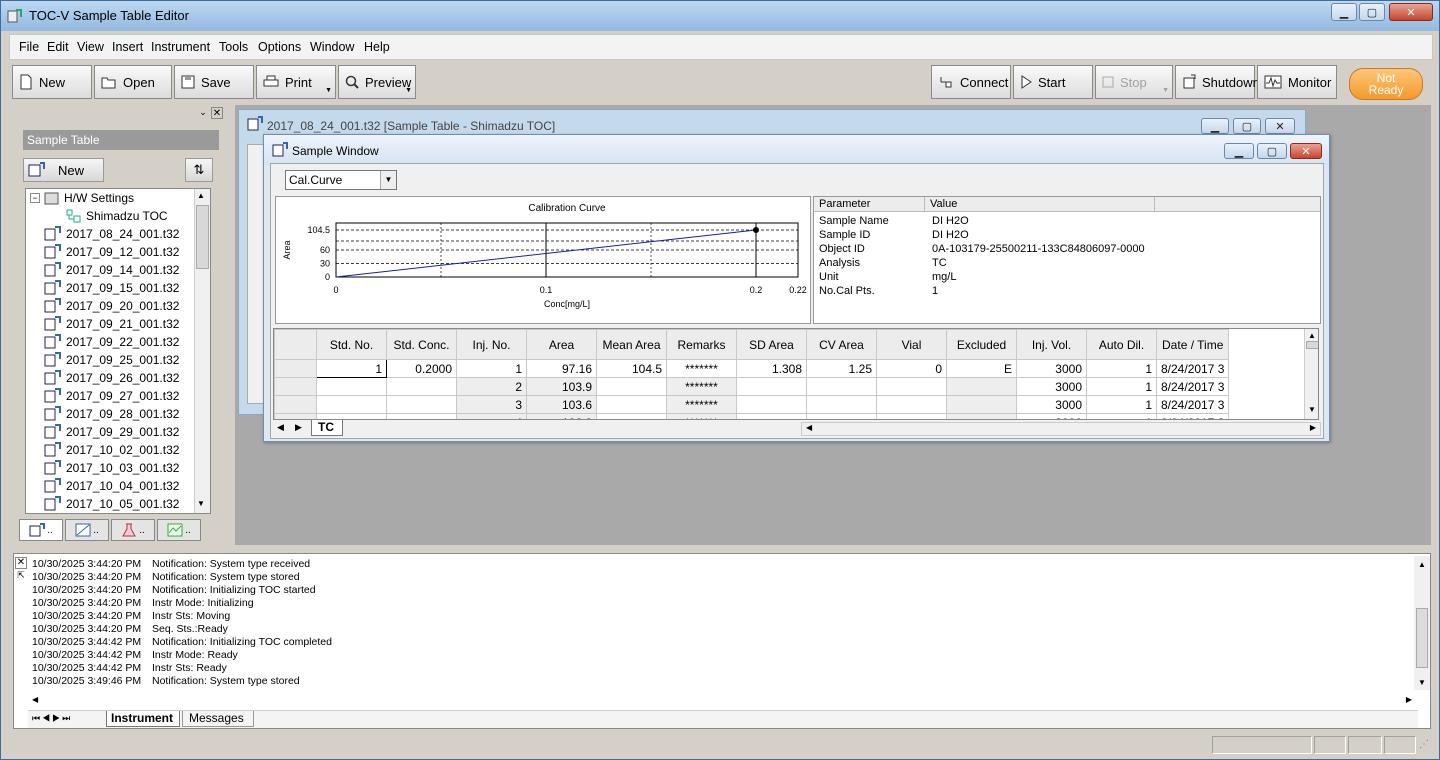  I want to click on row-header, so click(295, 404).